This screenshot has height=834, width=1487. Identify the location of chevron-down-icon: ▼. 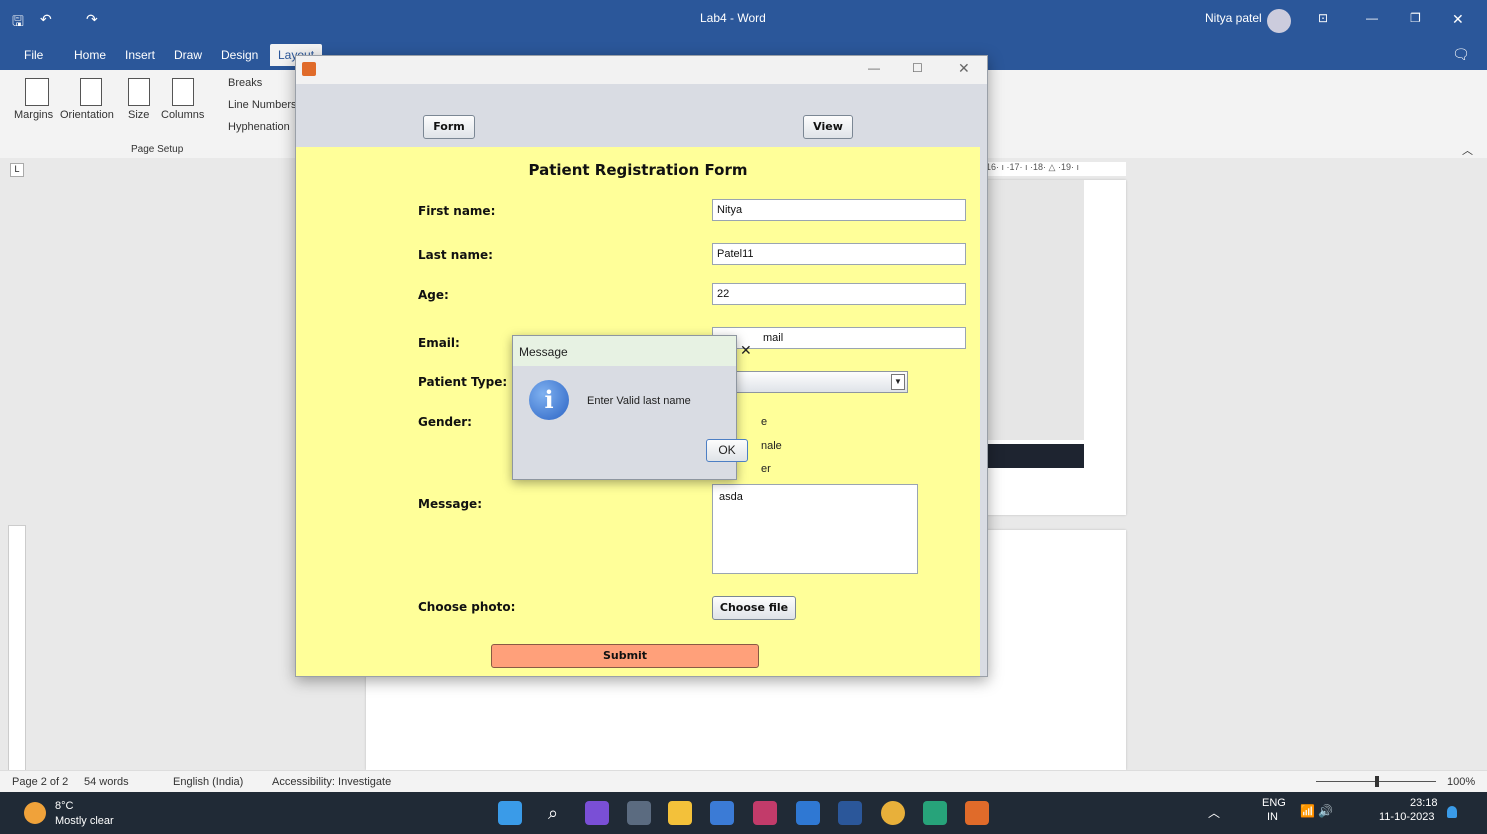
(898, 382).